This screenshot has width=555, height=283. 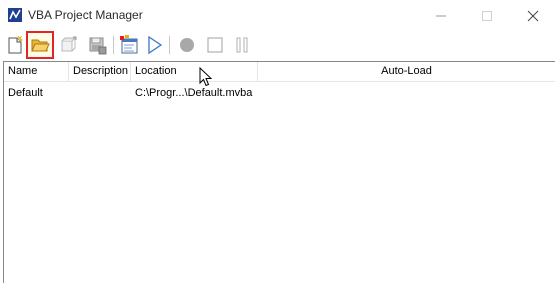 I want to click on window-title: VBA Project Manager, so click(x=85, y=15).